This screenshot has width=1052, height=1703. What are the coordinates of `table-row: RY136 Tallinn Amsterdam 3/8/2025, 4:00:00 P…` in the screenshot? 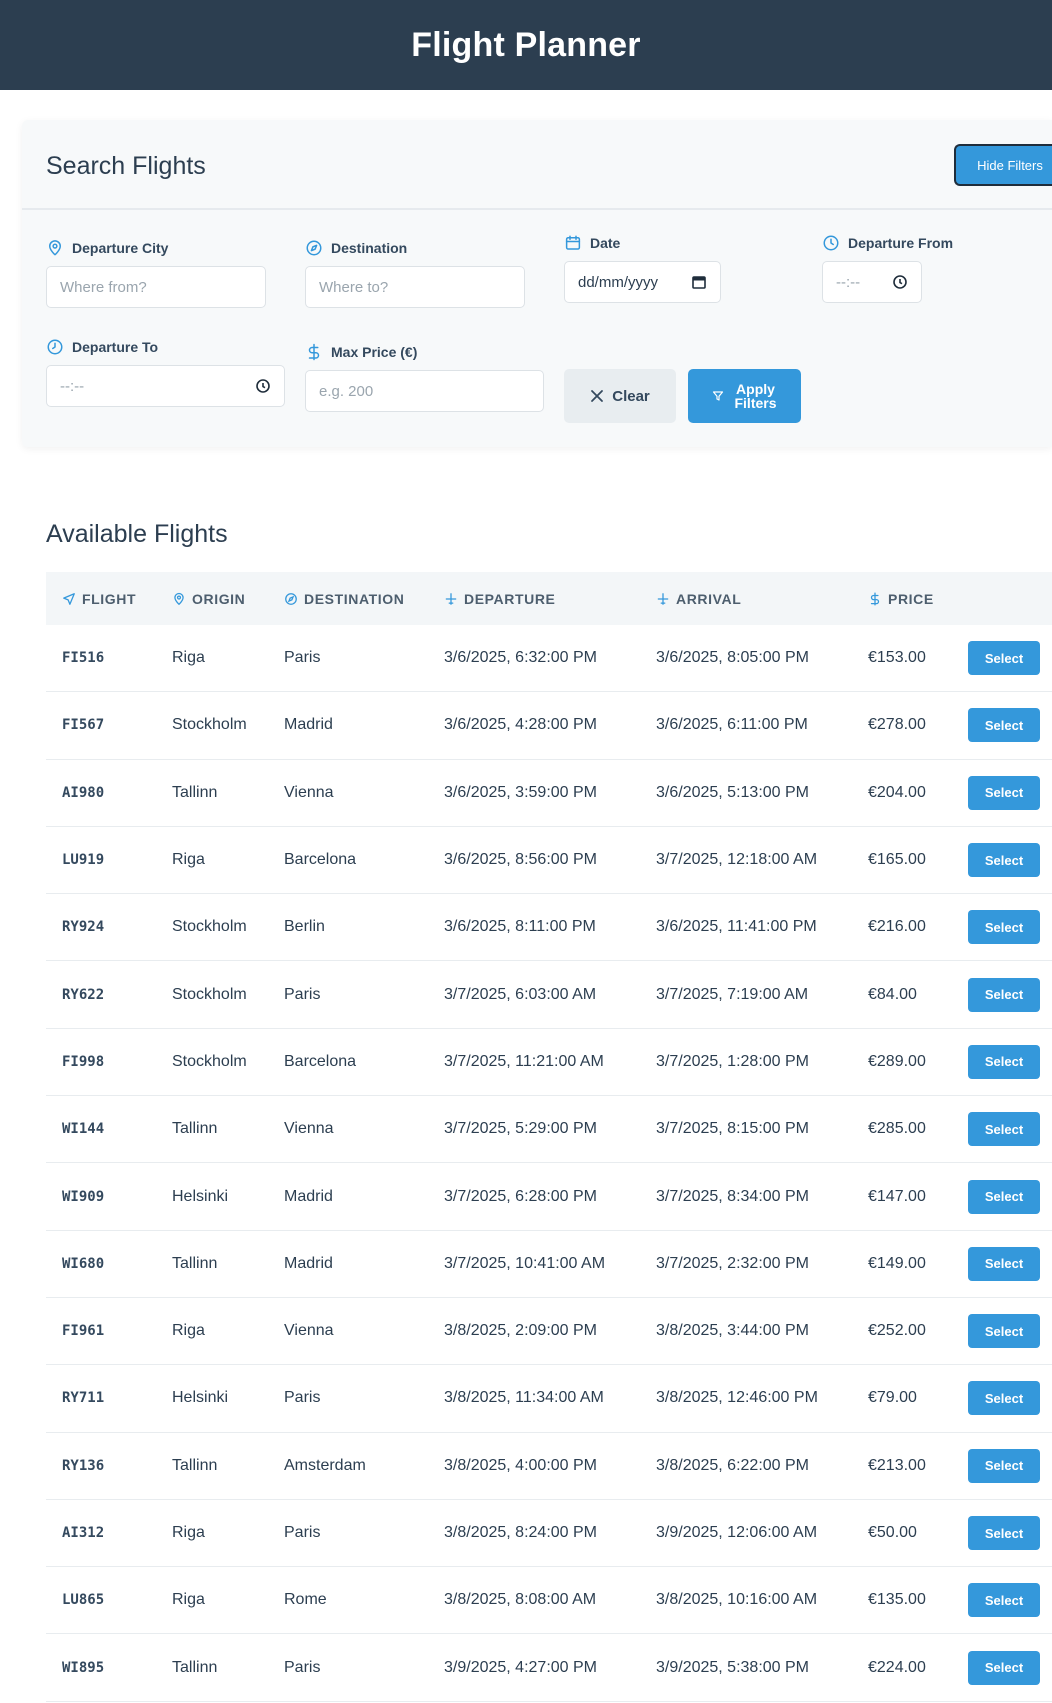 It's located at (549, 1466).